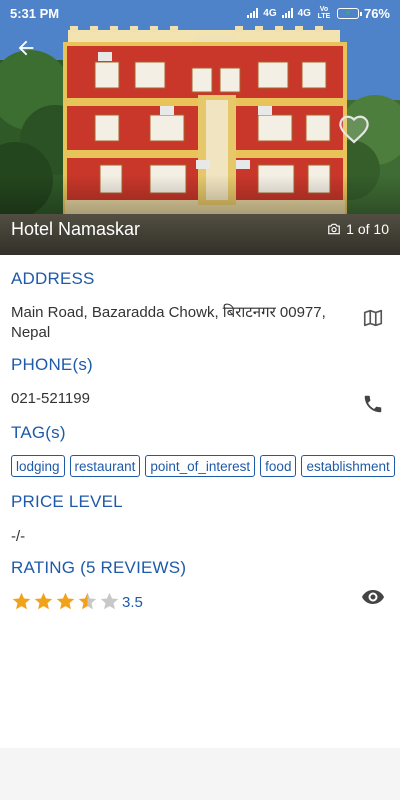 The height and width of the screenshot is (800, 400). What do you see at coordinates (348, 466) in the screenshot?
I see `tag-chip: establishment` at bounding box center [348, 466].